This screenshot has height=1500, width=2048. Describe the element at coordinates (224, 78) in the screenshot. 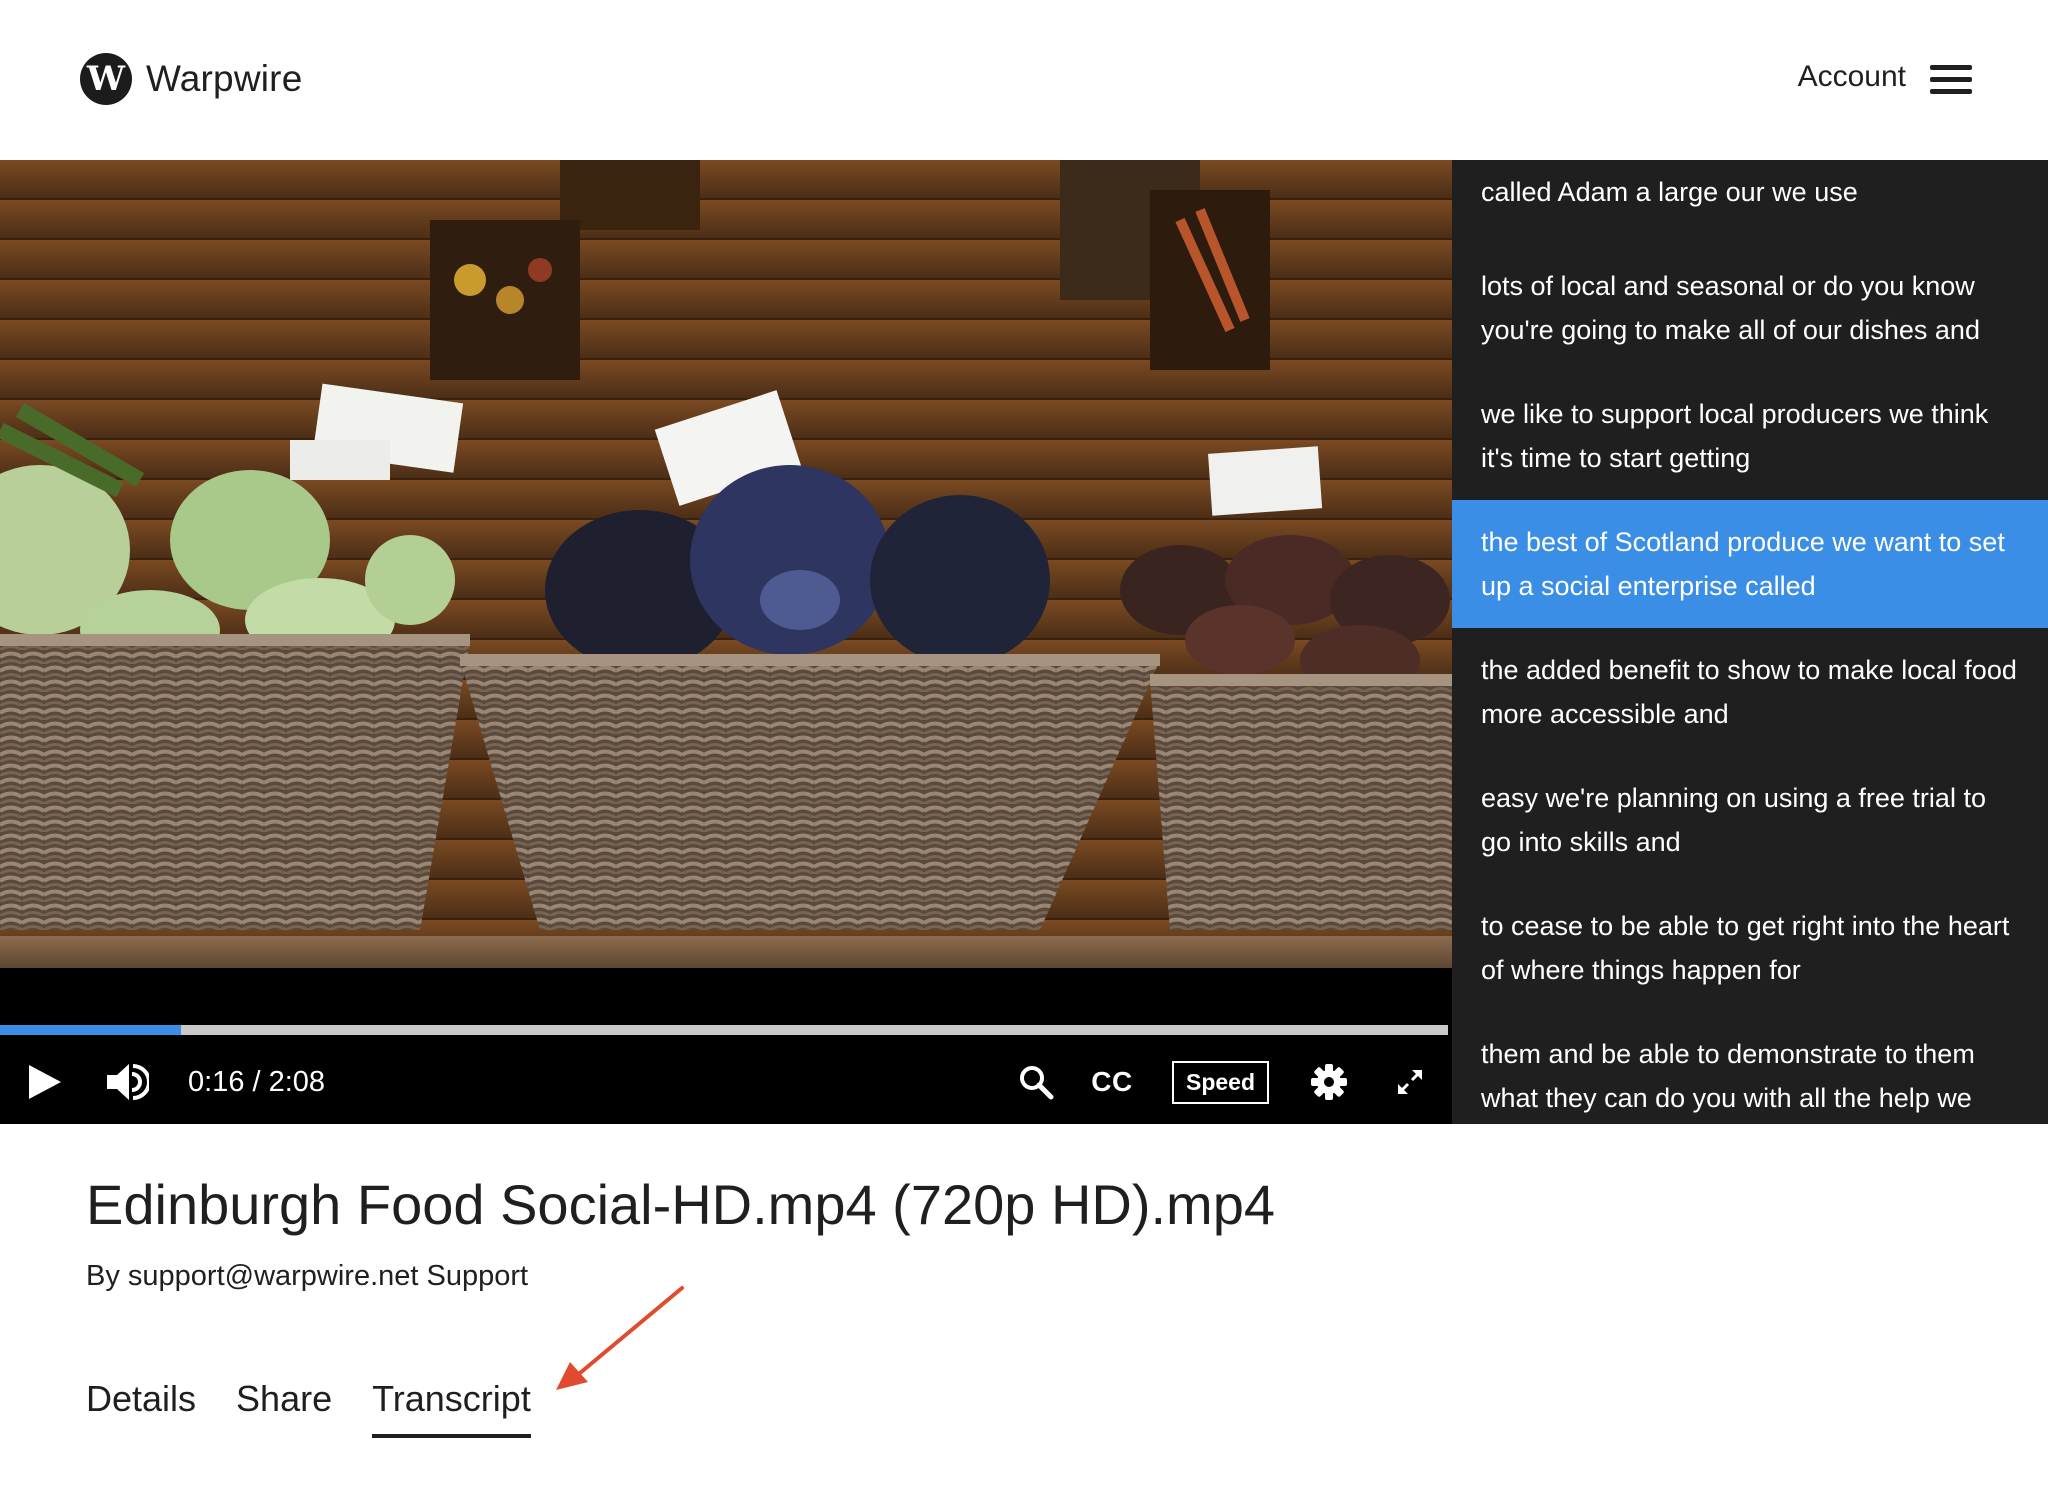

I see `brand-name: Warpwire` at that location.